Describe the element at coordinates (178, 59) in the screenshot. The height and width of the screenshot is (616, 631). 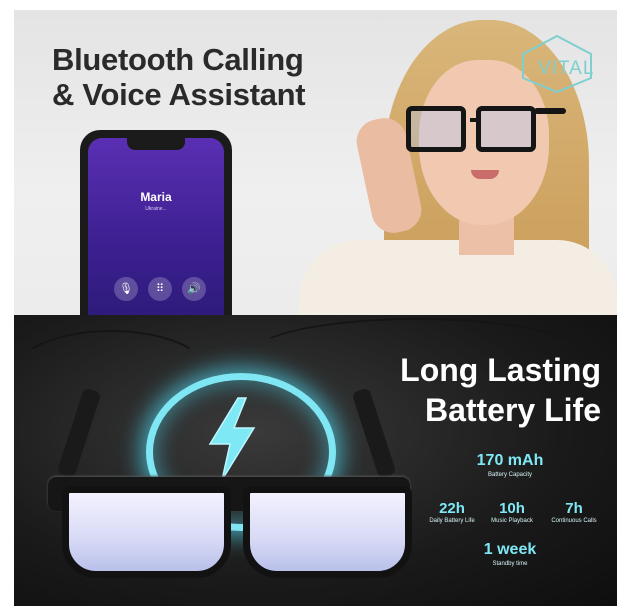
I see `headline-line-1: Bluetooth Calling` at that location.